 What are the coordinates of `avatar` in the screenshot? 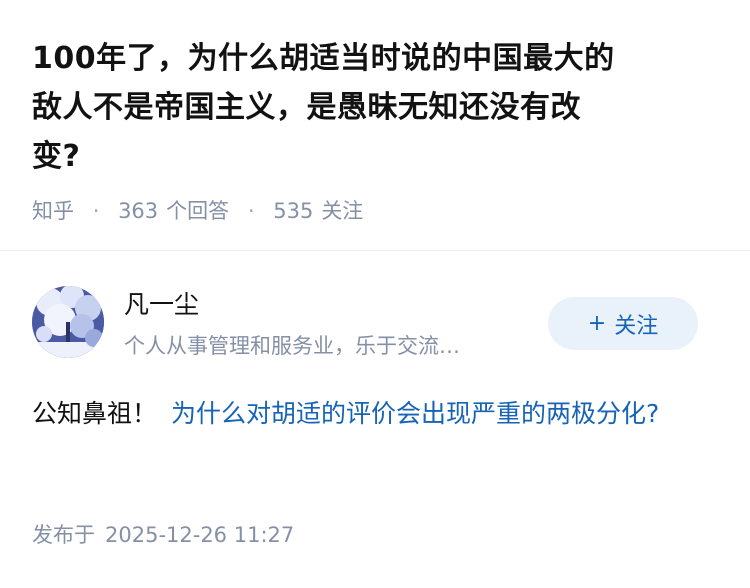 It's located at (68, 322).